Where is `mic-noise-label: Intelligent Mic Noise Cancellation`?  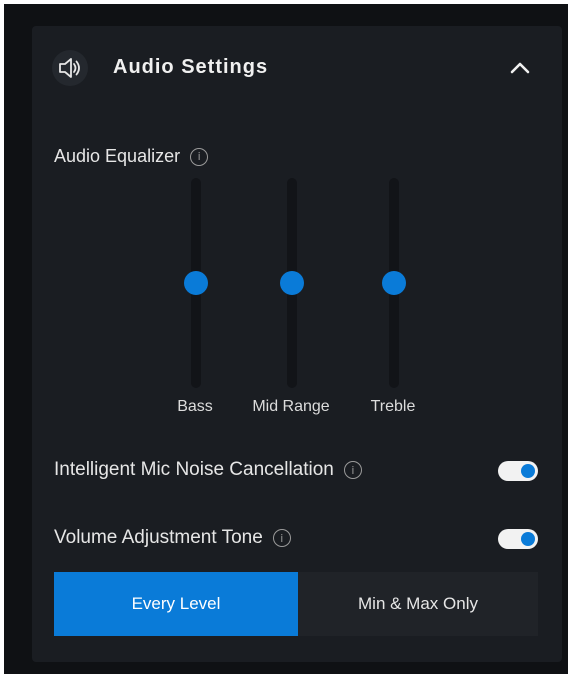
mic-noise-label: Intelligent Mic Noise Cancellation is located at coordinates (194, 469).